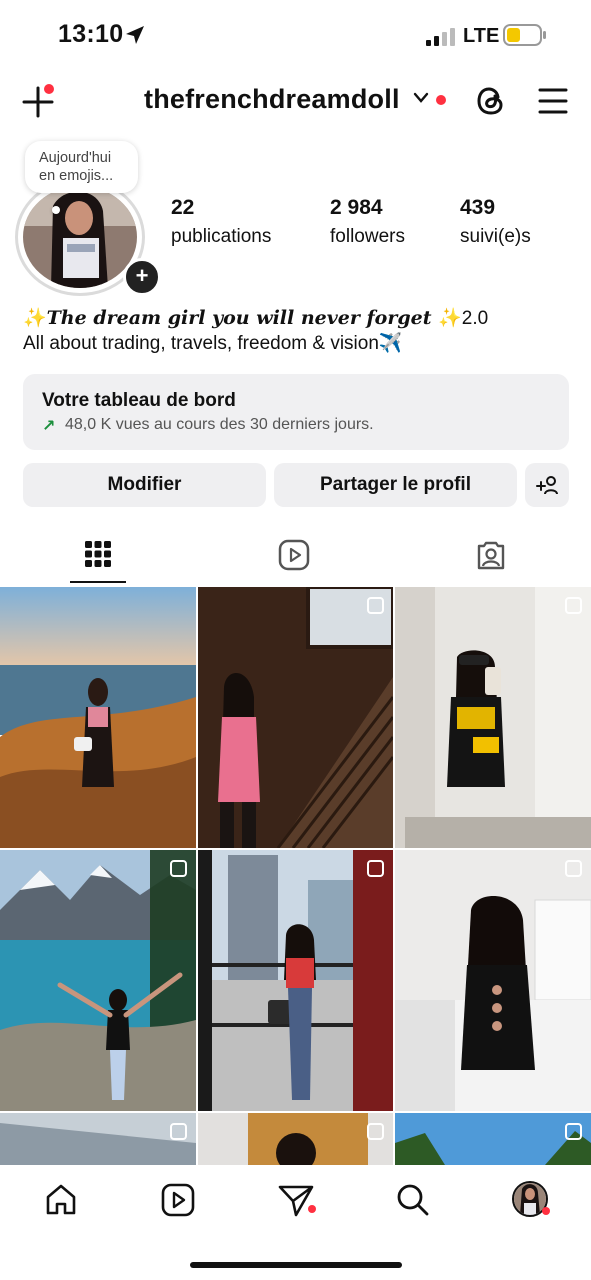 This screenshot has height=1280, width=591. Describe the element at coordinates (142, 277) in the screenshot. I see `add-story-button: +` at that location.